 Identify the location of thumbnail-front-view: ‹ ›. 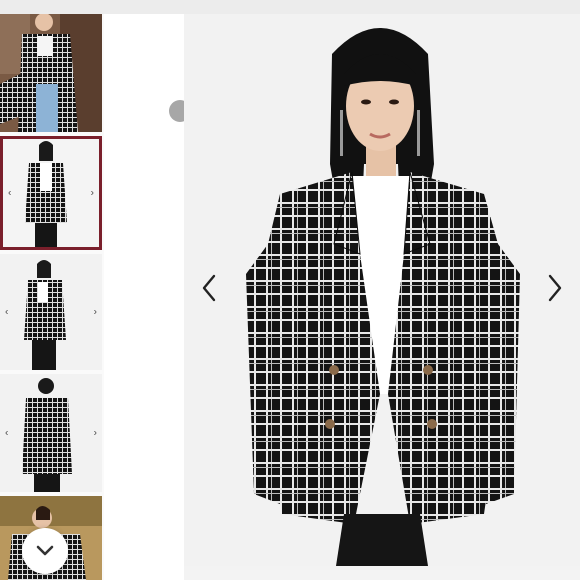
(51, 193).